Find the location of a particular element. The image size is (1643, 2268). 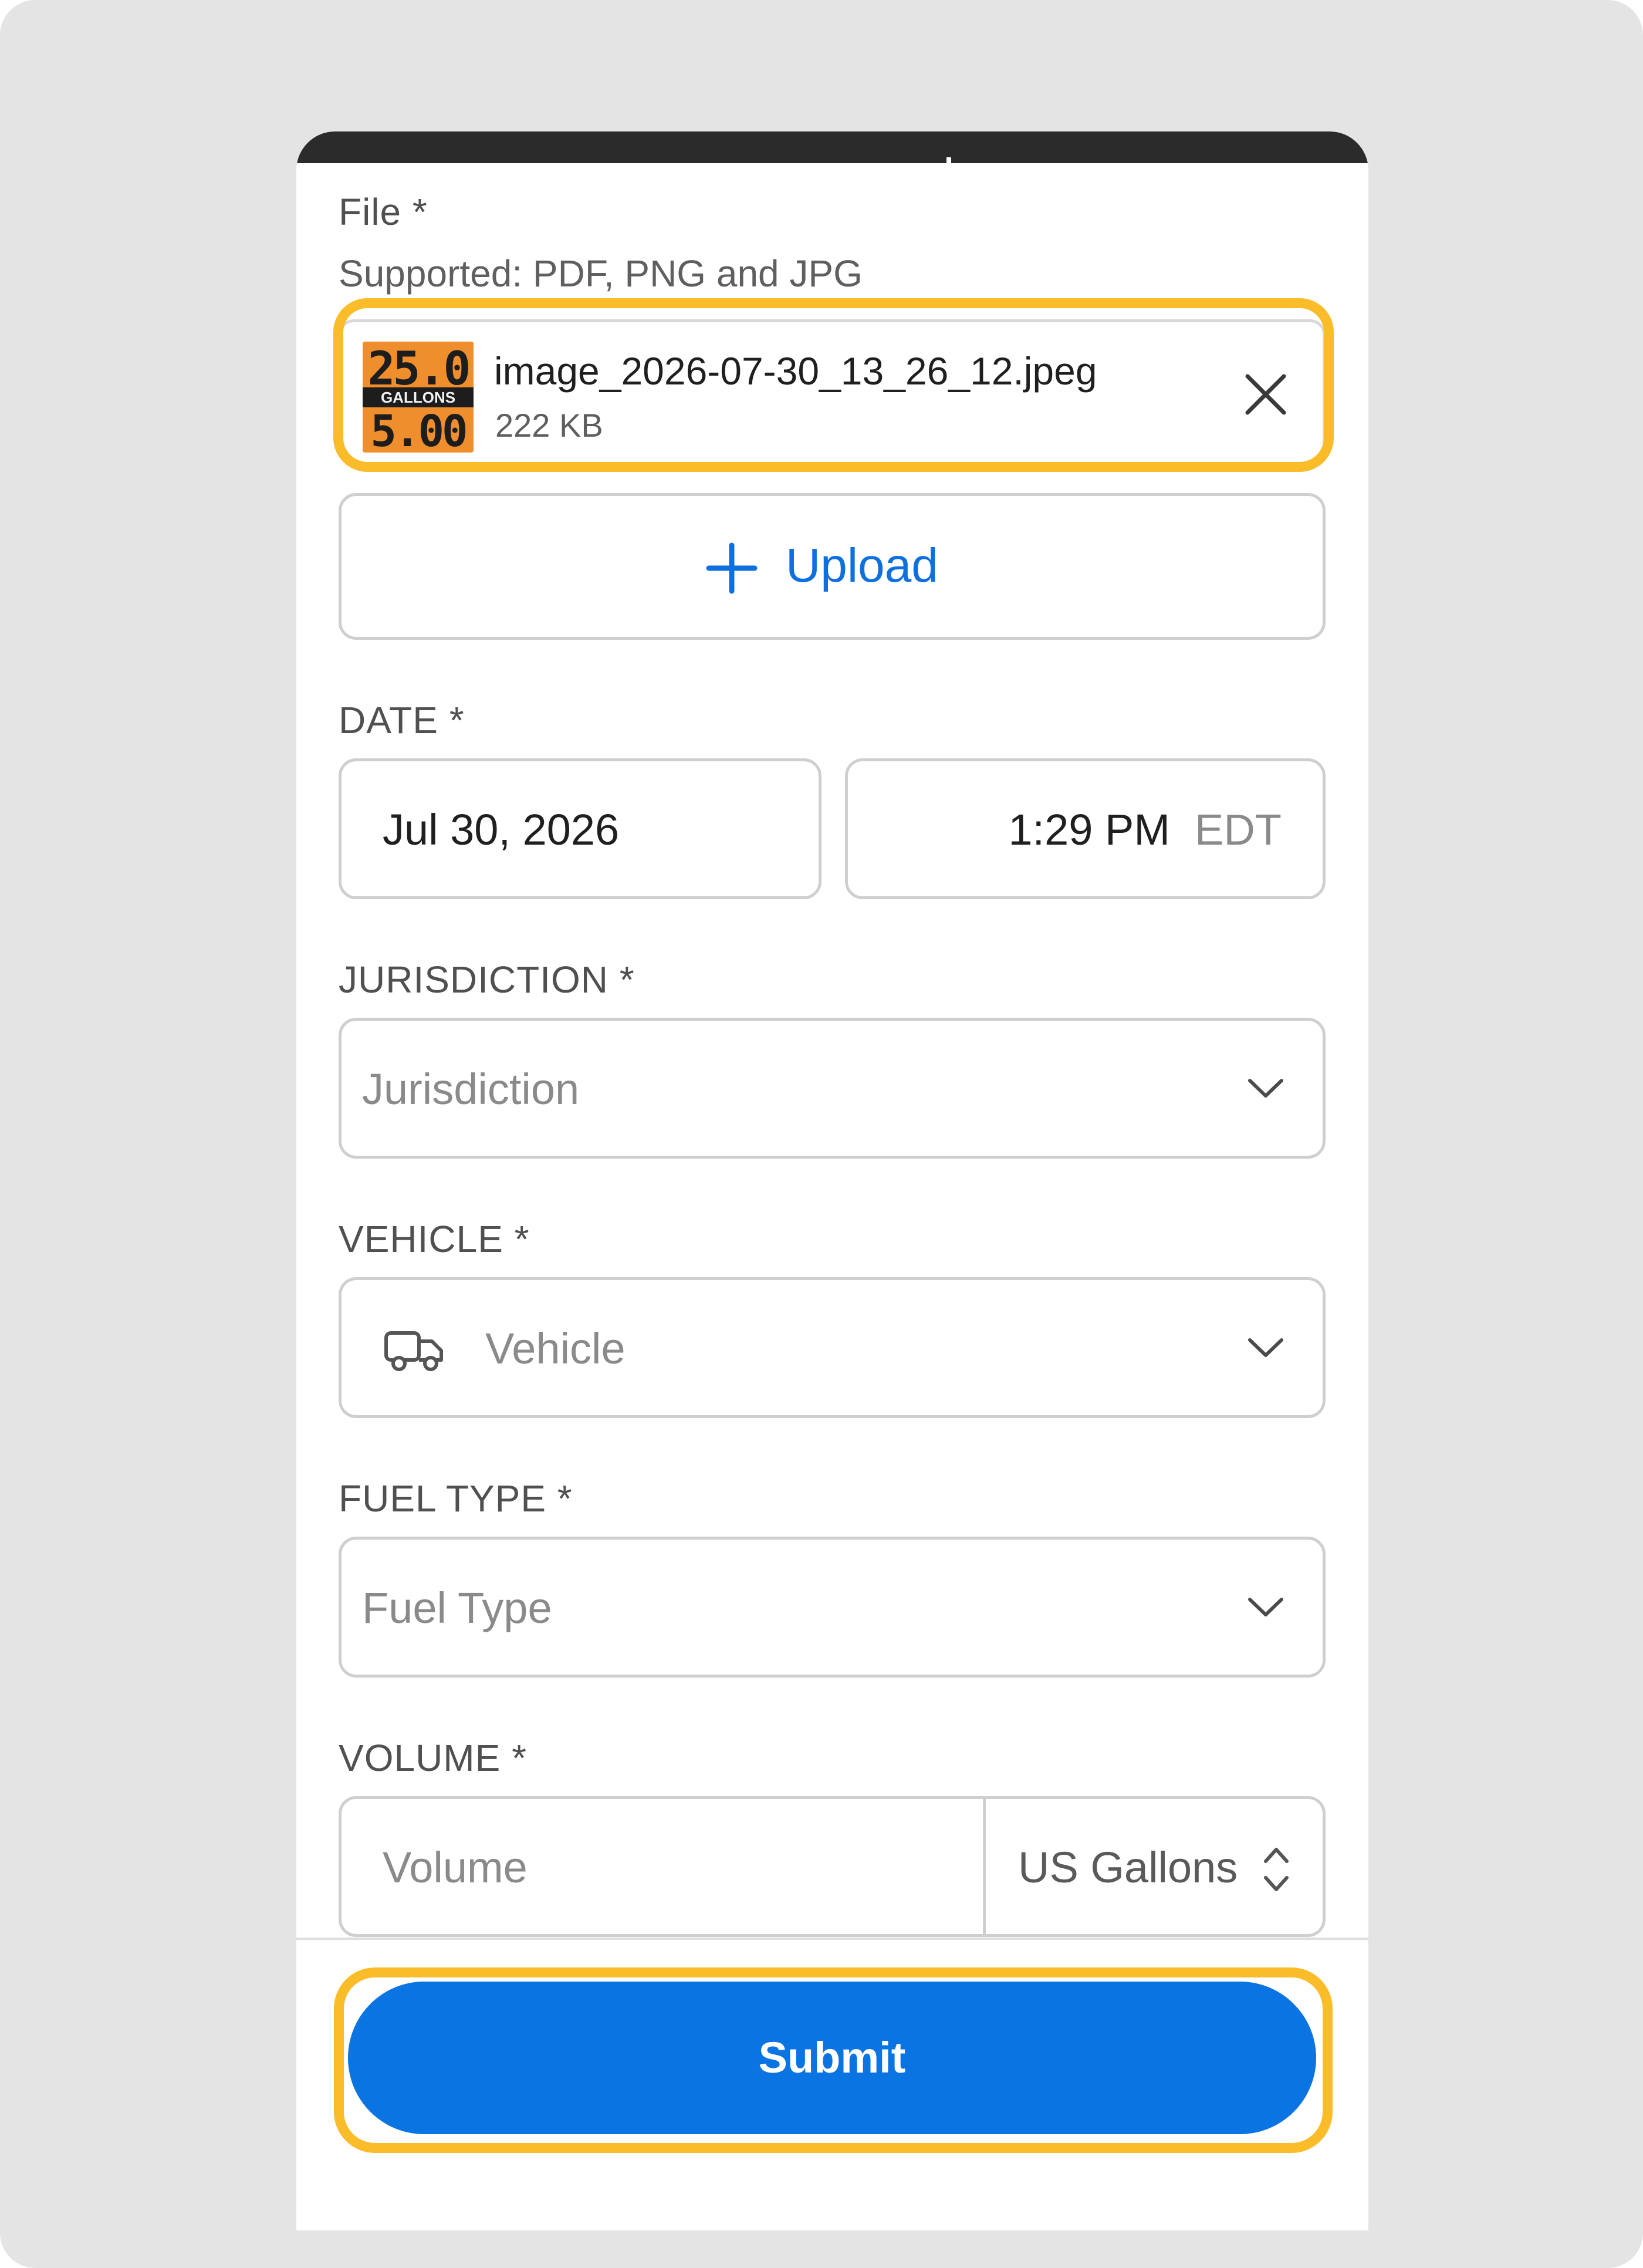

date-value: Jul 30, 2026 is located at coordinates (501, 829).